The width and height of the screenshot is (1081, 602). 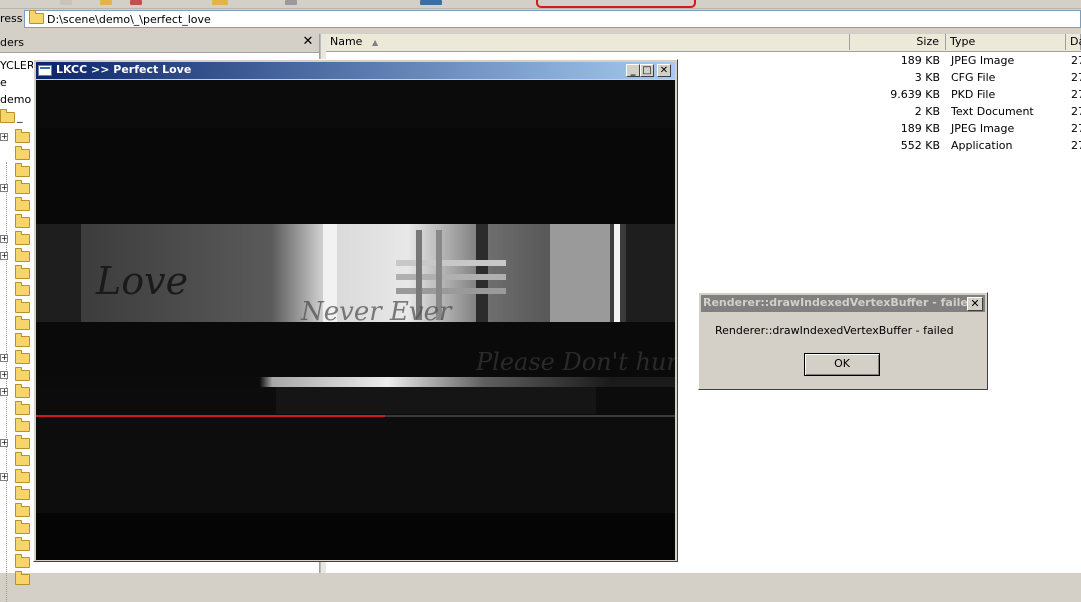 What do you see at coordinates (7, 382) in the screenshot?
I see `tree-lines` at bounding box center [7, 382].